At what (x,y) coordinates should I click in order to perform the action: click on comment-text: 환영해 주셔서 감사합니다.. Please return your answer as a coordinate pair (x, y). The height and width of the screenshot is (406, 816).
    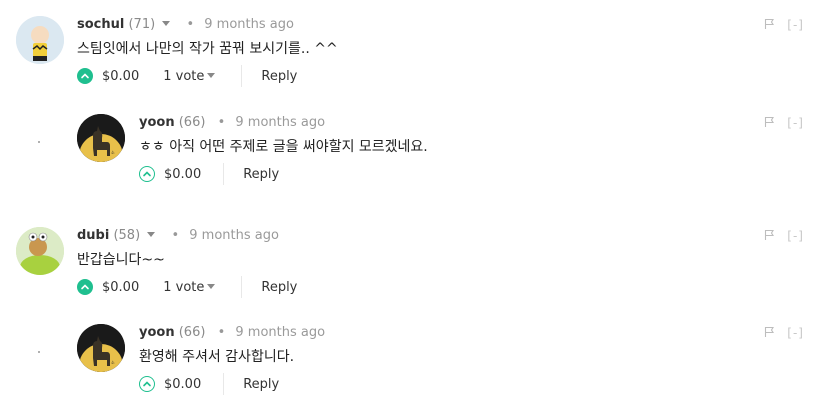
    Looking at the image, I should click on (217, 357).